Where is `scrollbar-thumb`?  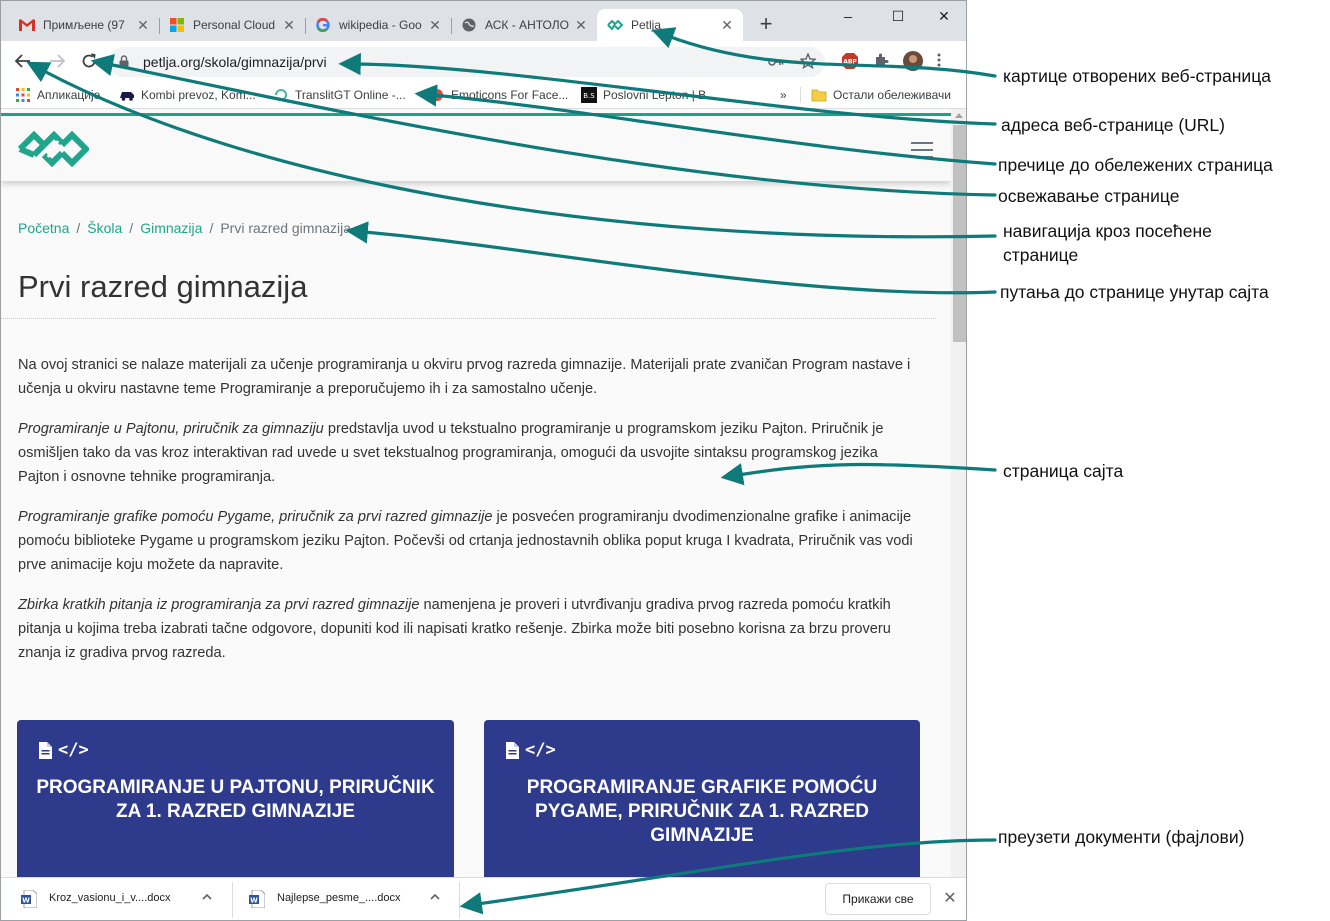 scrollbar-thumb is located at coordinates (959, 233).